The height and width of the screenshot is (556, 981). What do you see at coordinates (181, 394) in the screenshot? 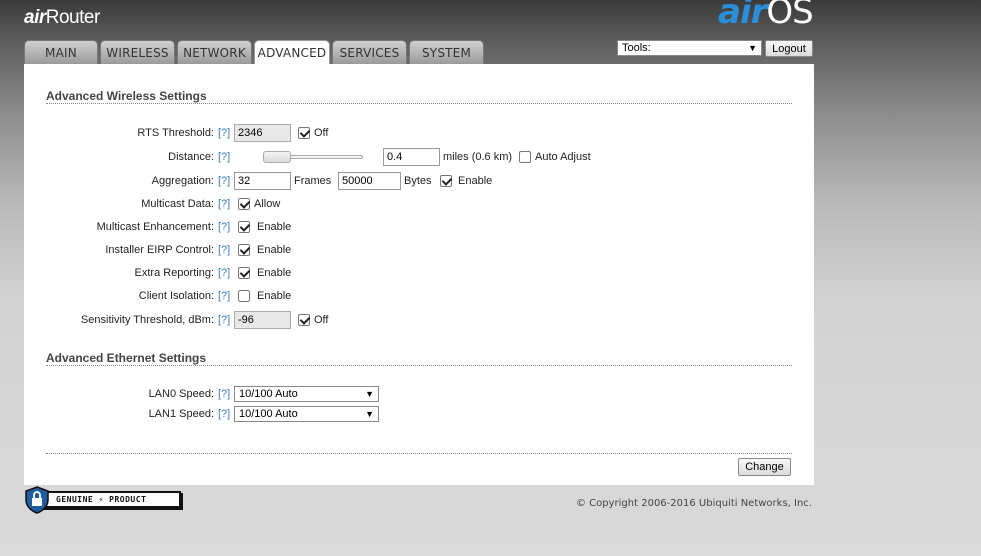
I see `lan0-speed-label: LAN0 Speed:` at bounding box center [181, 394].